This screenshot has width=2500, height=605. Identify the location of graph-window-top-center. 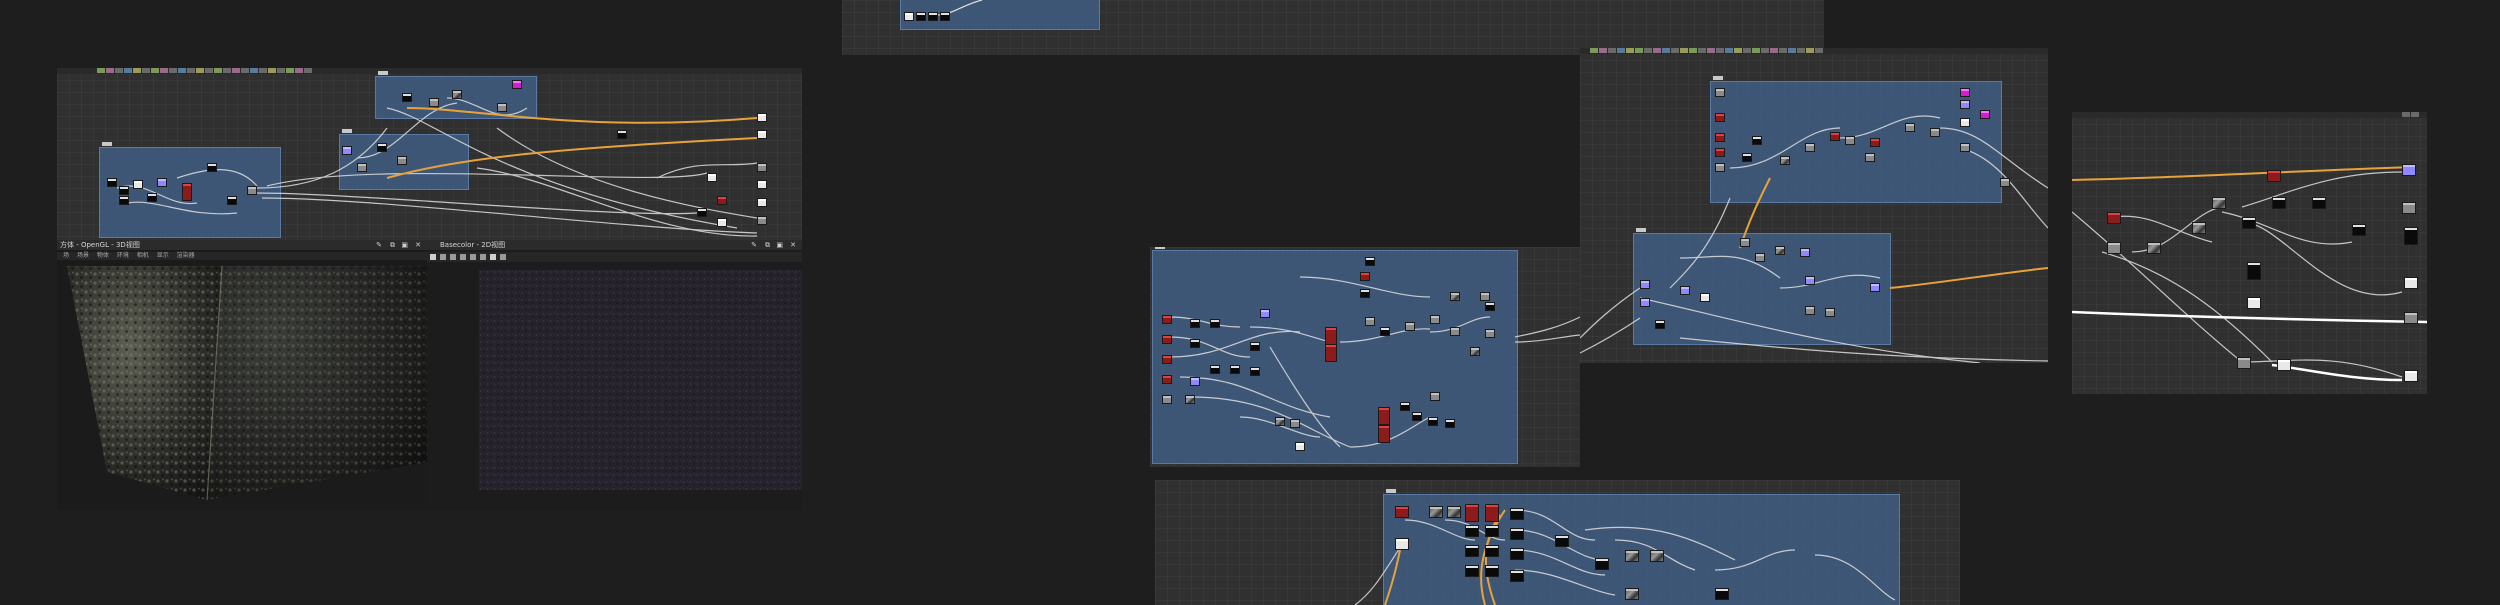
(1333, 27).